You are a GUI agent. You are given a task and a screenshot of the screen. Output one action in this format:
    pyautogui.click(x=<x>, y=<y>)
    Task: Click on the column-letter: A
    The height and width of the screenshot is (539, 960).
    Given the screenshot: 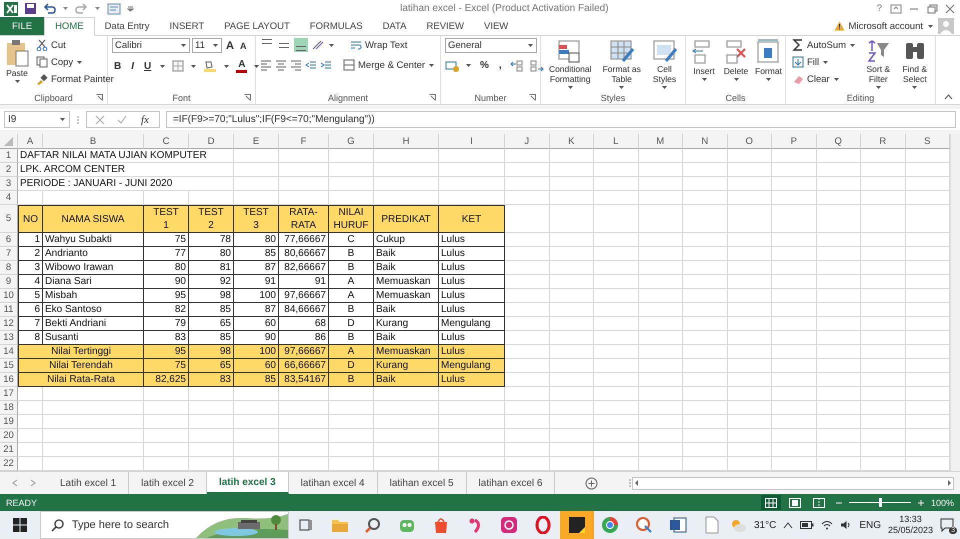 What is the action you would take?
    pyautogui.click(x=30, y=141)
    